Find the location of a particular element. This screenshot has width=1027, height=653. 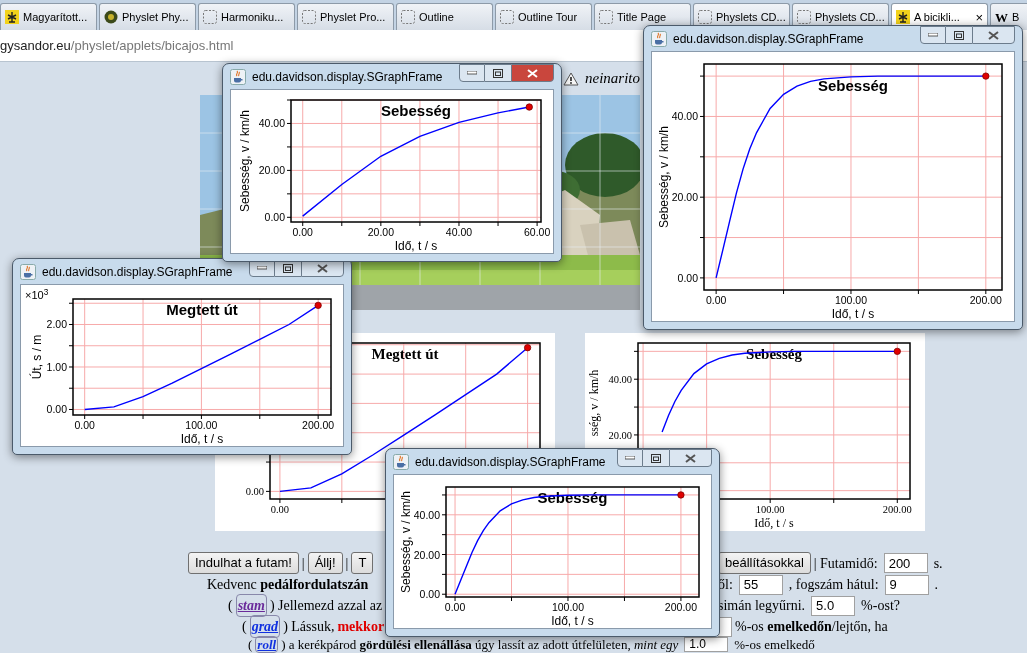

favicon-letter: W is located at coordinates (1001, 17).